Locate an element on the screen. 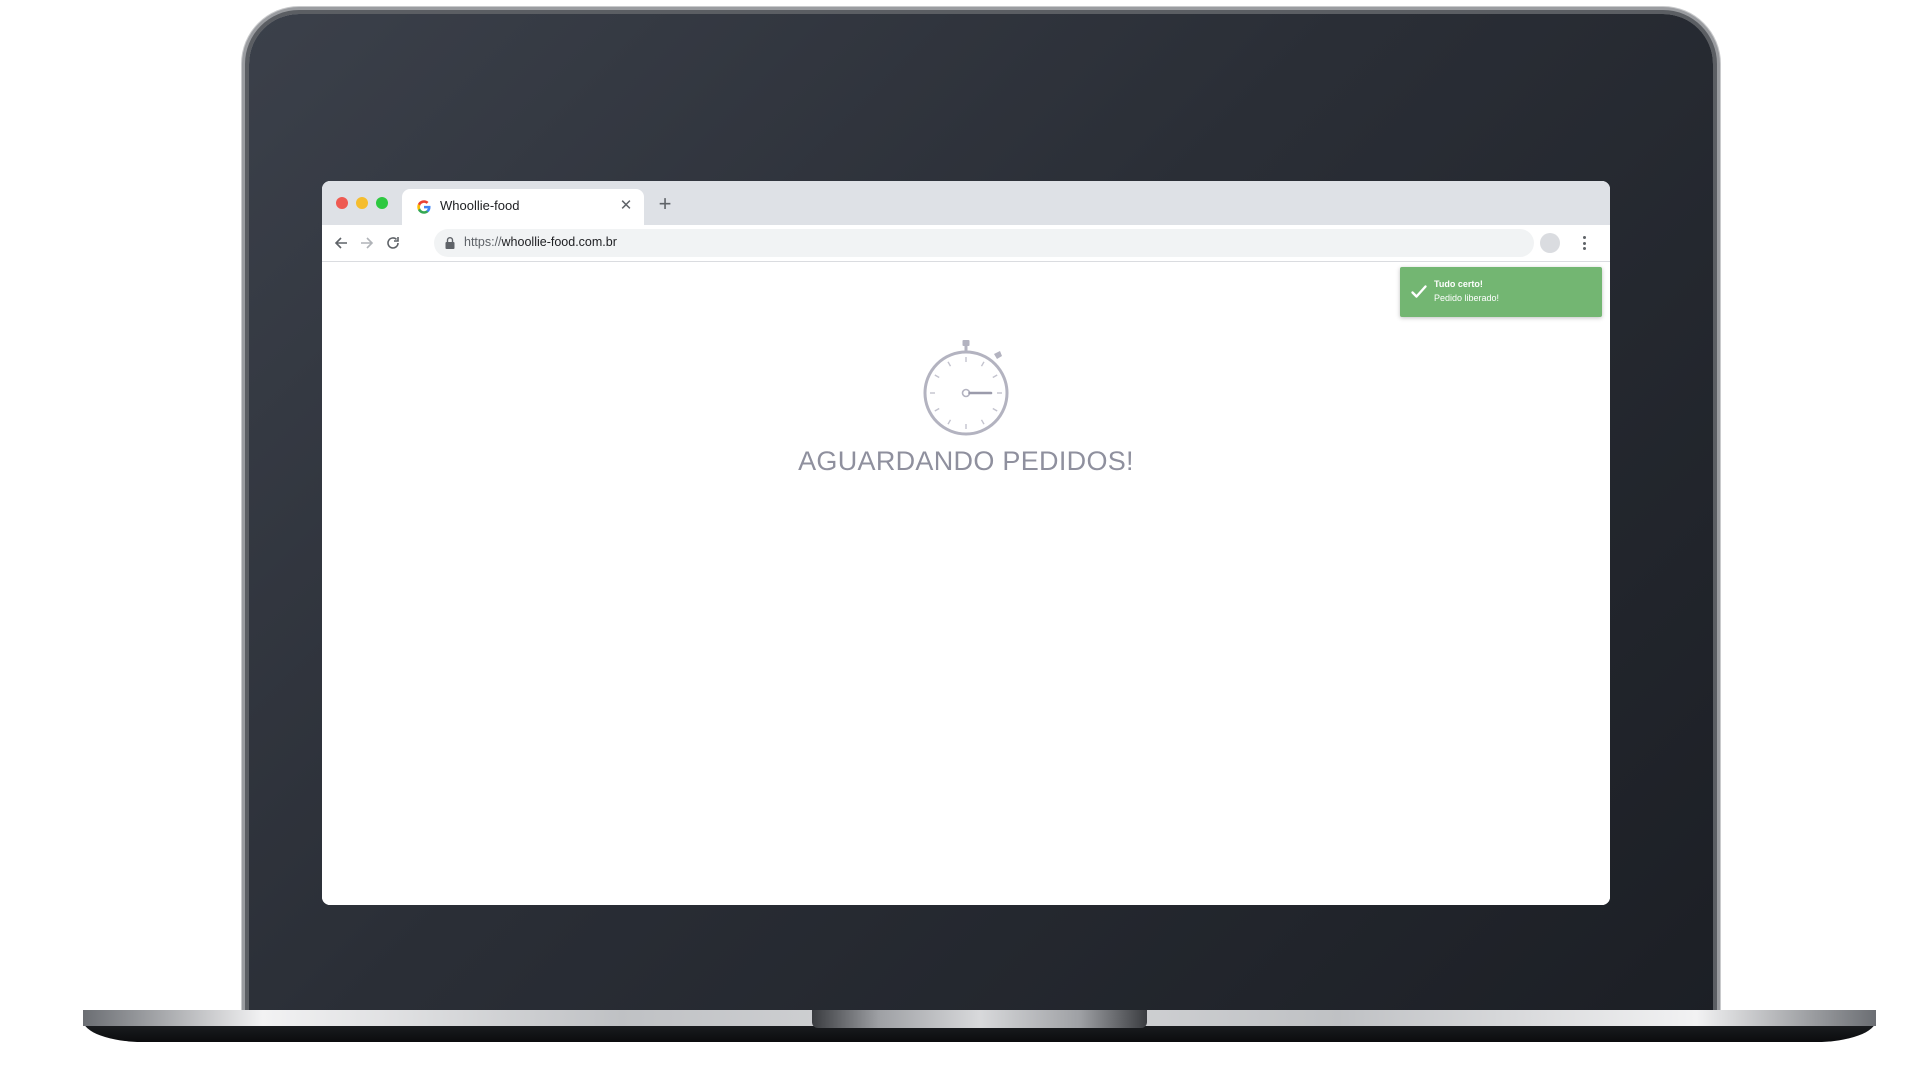 The width and height of the screenshot is (1920, 1080). url-scheme: https:// is located at coordinates (483, 242).